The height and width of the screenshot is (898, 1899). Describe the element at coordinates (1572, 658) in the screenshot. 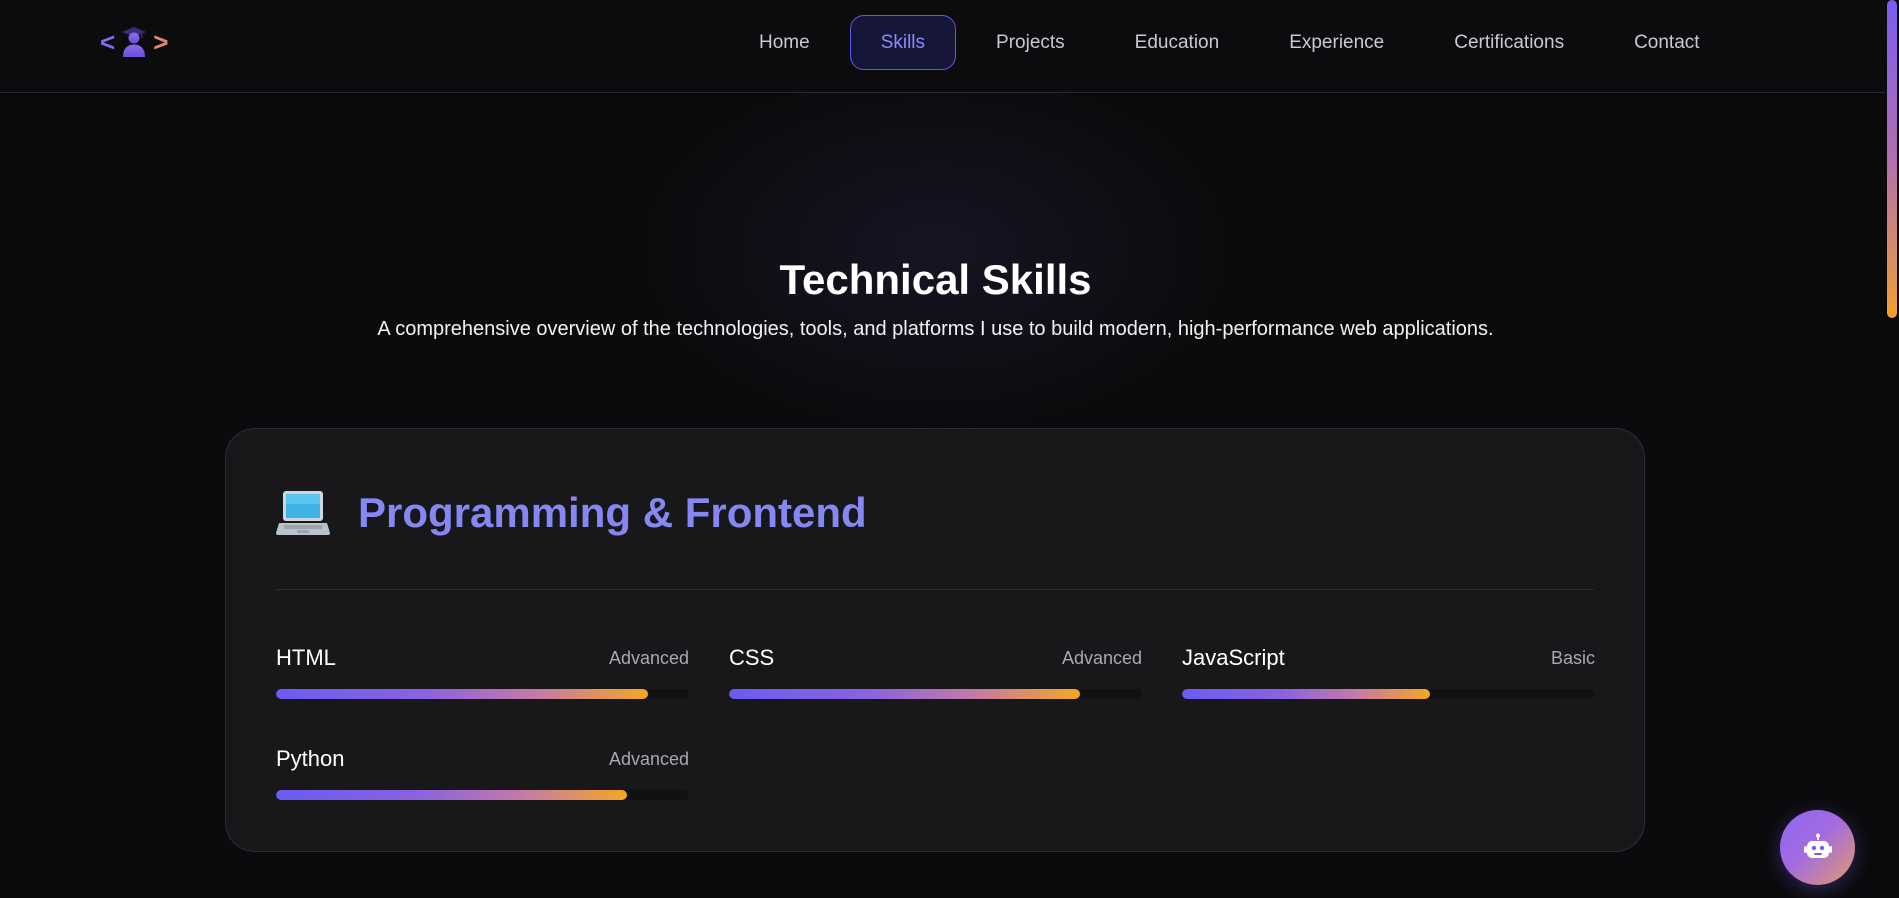

I see `skill-level: Basic` at that location.